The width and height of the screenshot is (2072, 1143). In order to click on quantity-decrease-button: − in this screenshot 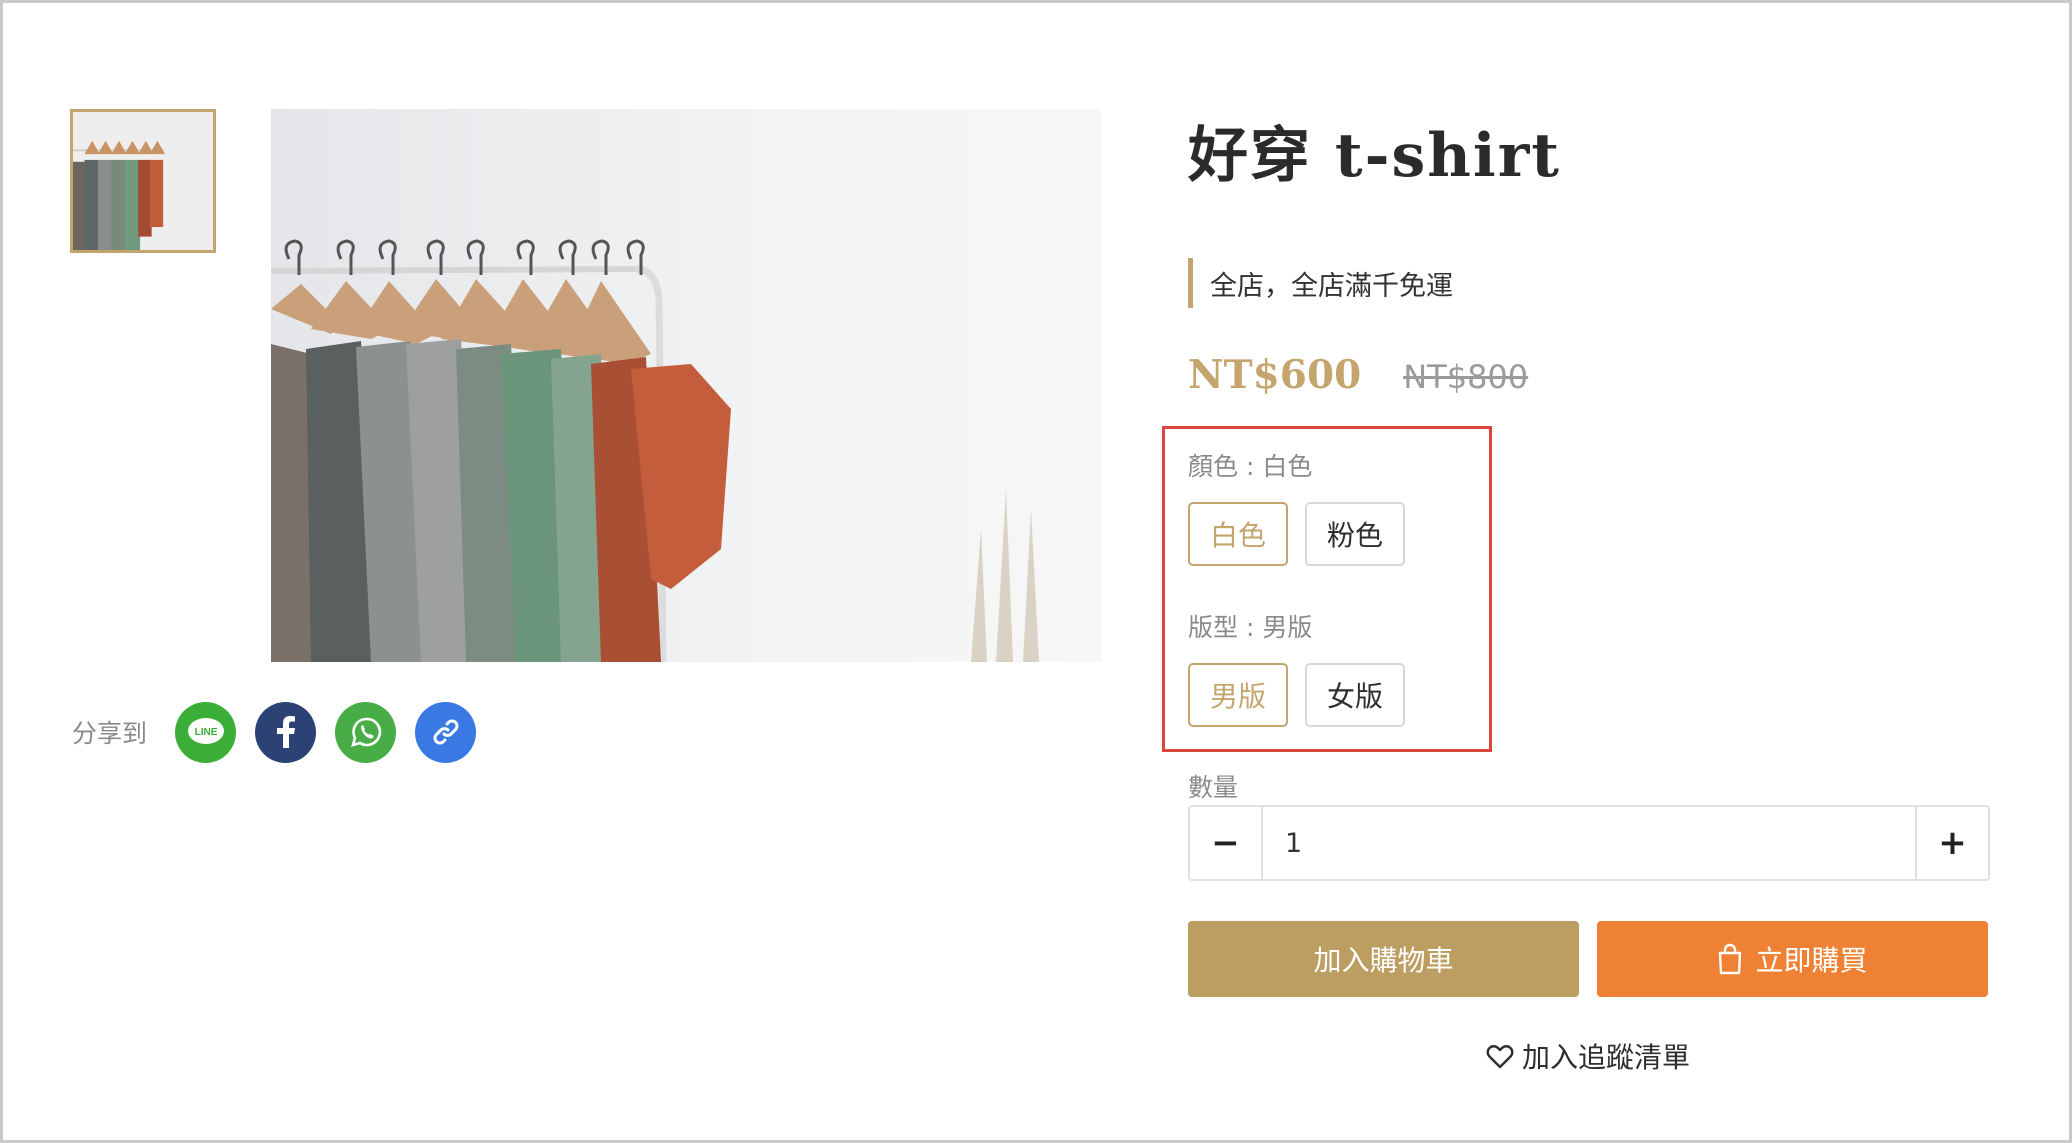, I will do `click(1226, 843)`.